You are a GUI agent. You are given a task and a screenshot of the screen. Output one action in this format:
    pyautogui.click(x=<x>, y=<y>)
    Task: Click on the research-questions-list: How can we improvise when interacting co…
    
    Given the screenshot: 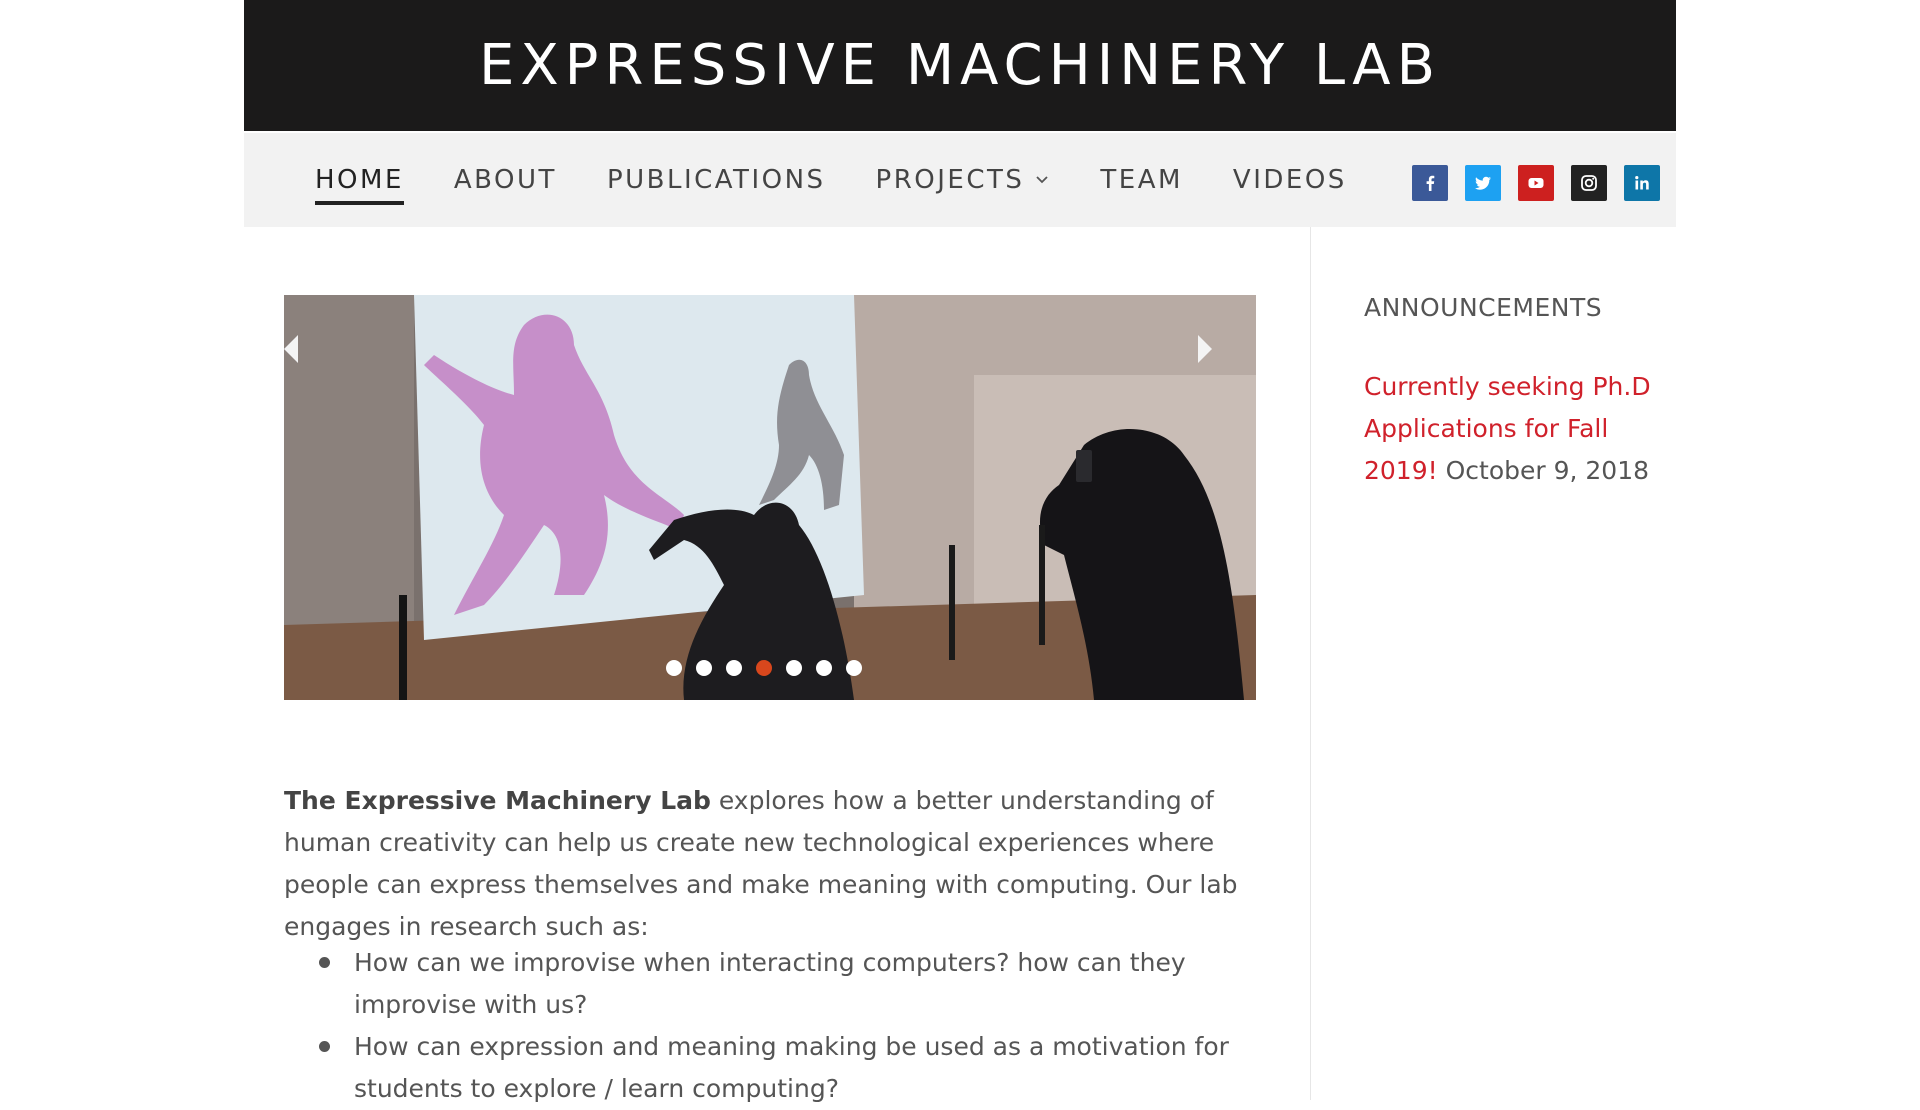 What is the action you would take?
    pyautogui.click(x=770, y=1026)
    